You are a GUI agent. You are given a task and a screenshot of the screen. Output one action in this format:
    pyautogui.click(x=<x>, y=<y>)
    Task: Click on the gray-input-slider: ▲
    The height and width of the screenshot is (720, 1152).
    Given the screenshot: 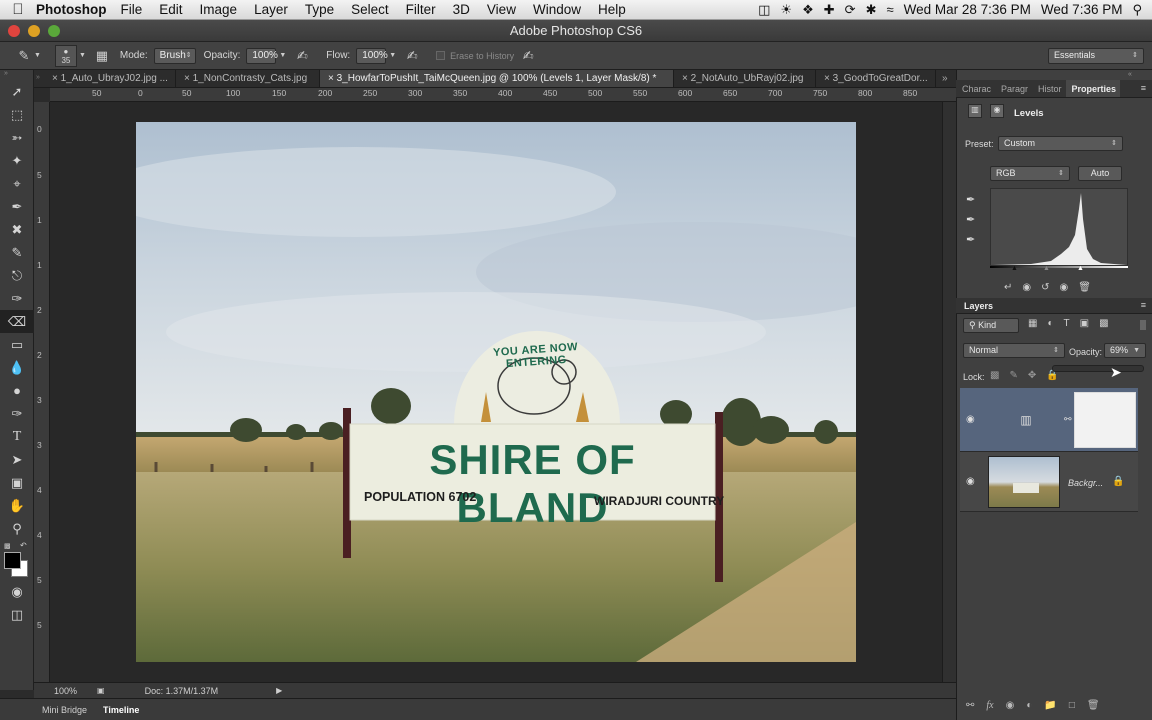 What is the action you would take?
    pyautogui.click(x=1046, y=268)
    